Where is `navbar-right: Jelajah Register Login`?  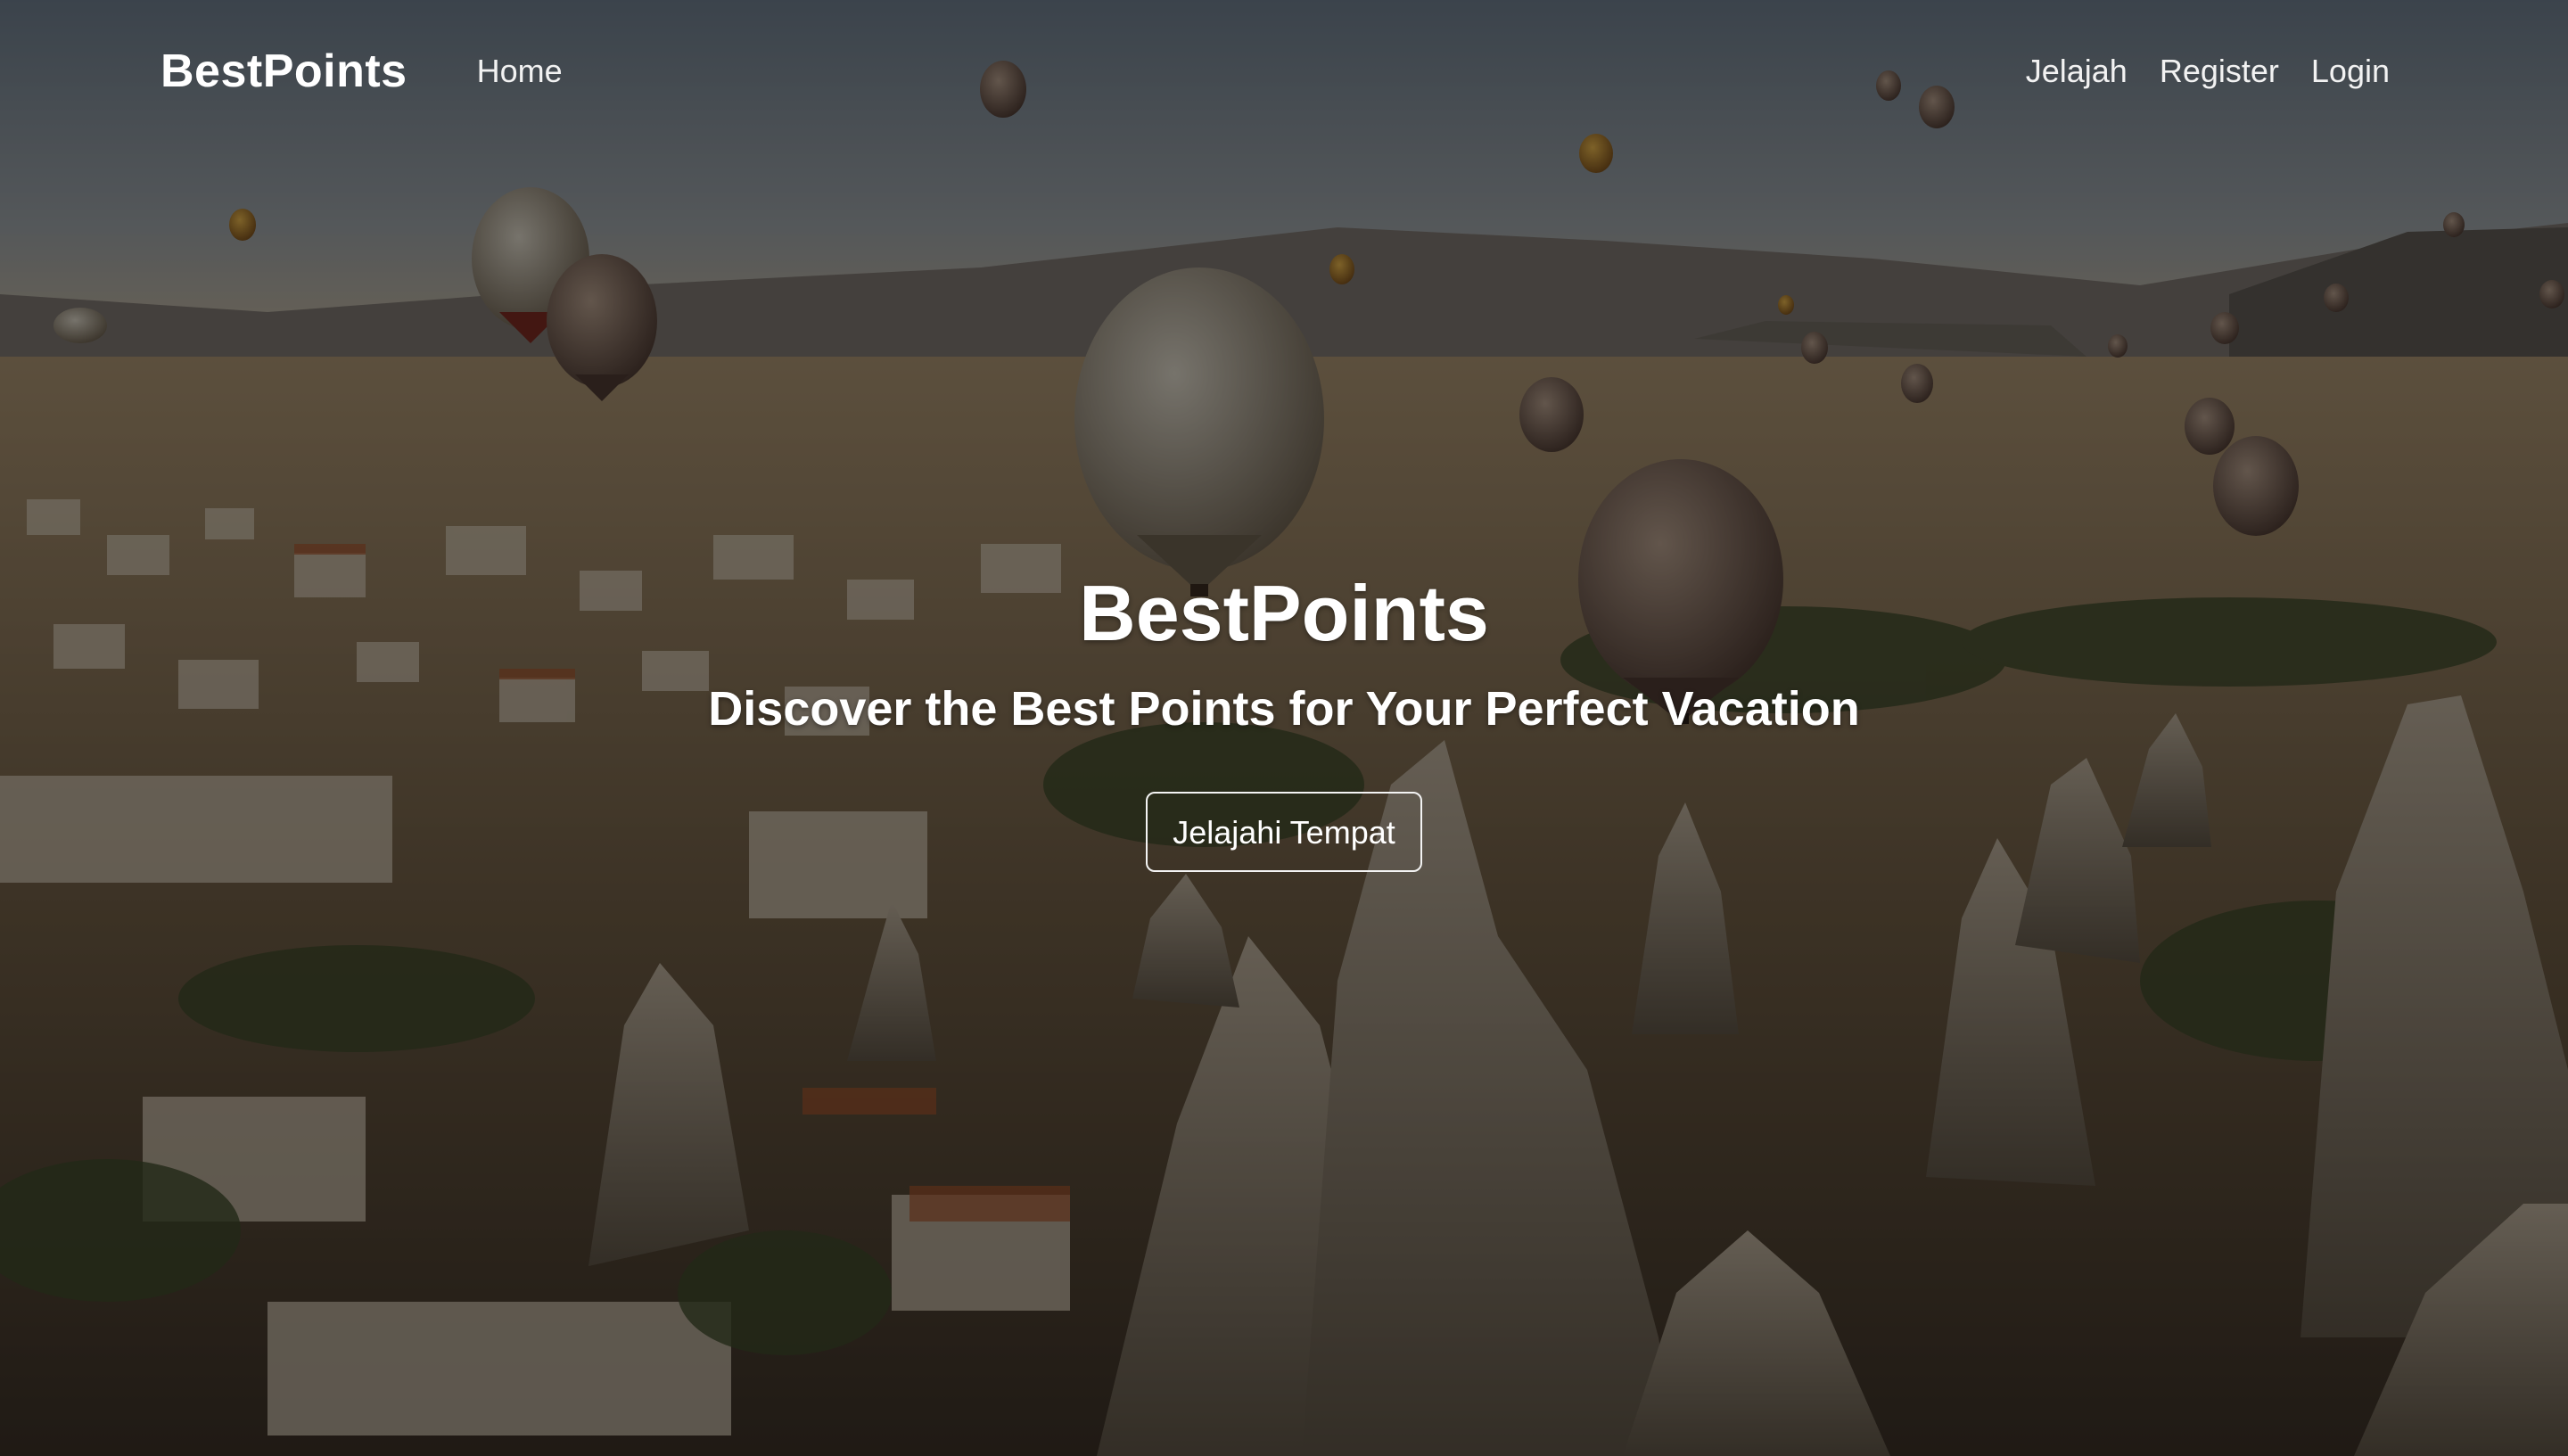 navbar-right: Jelajah Register Login is located at coordinates (2192, 72).